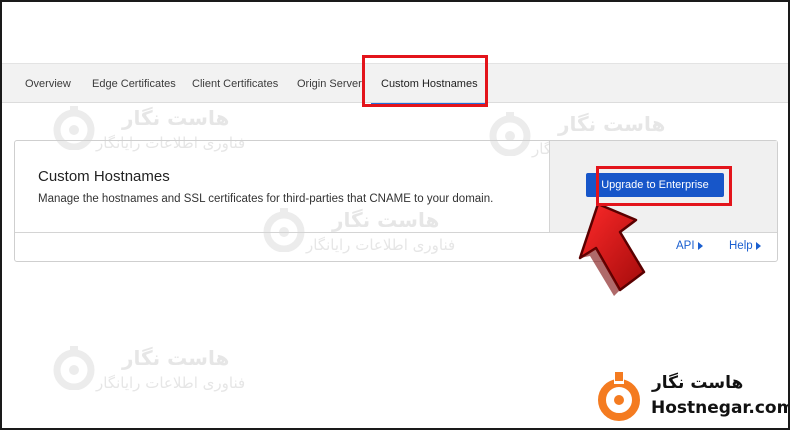 Image resolution: width=790 pixels, height=430 pixels. What do you see at coordinates (396, 246) in the screenshot?
I see `card-footer` at bounding box center [396, 246].